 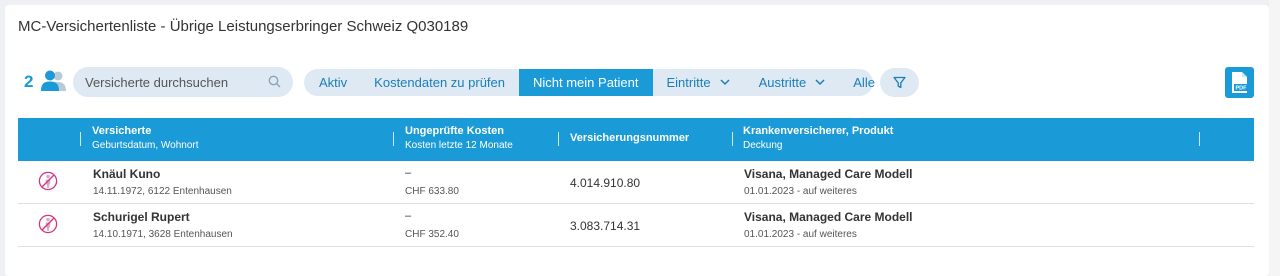 I want to click on costs-last-12-months: CHF 633.80, so click(x=432, y=191).